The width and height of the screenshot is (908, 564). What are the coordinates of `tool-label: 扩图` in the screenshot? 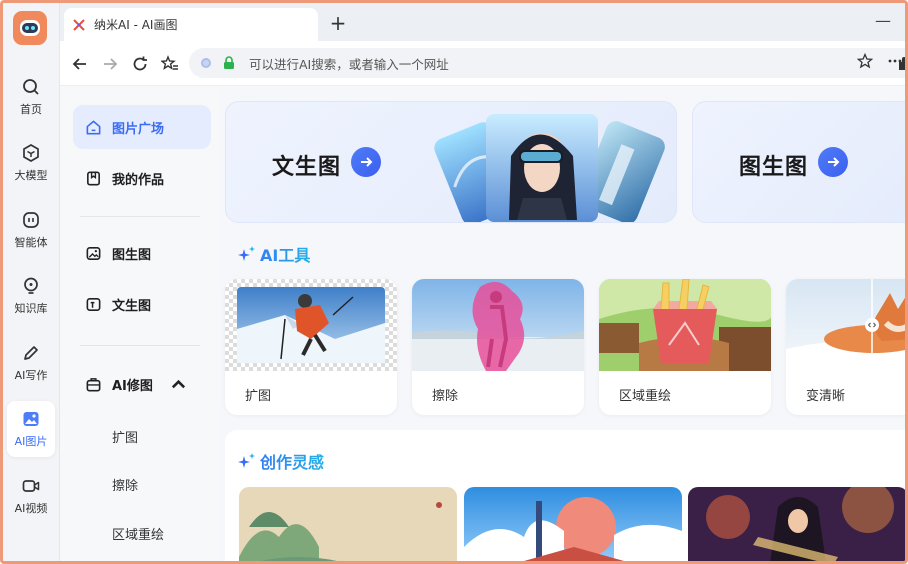 It's located at (258, 396).